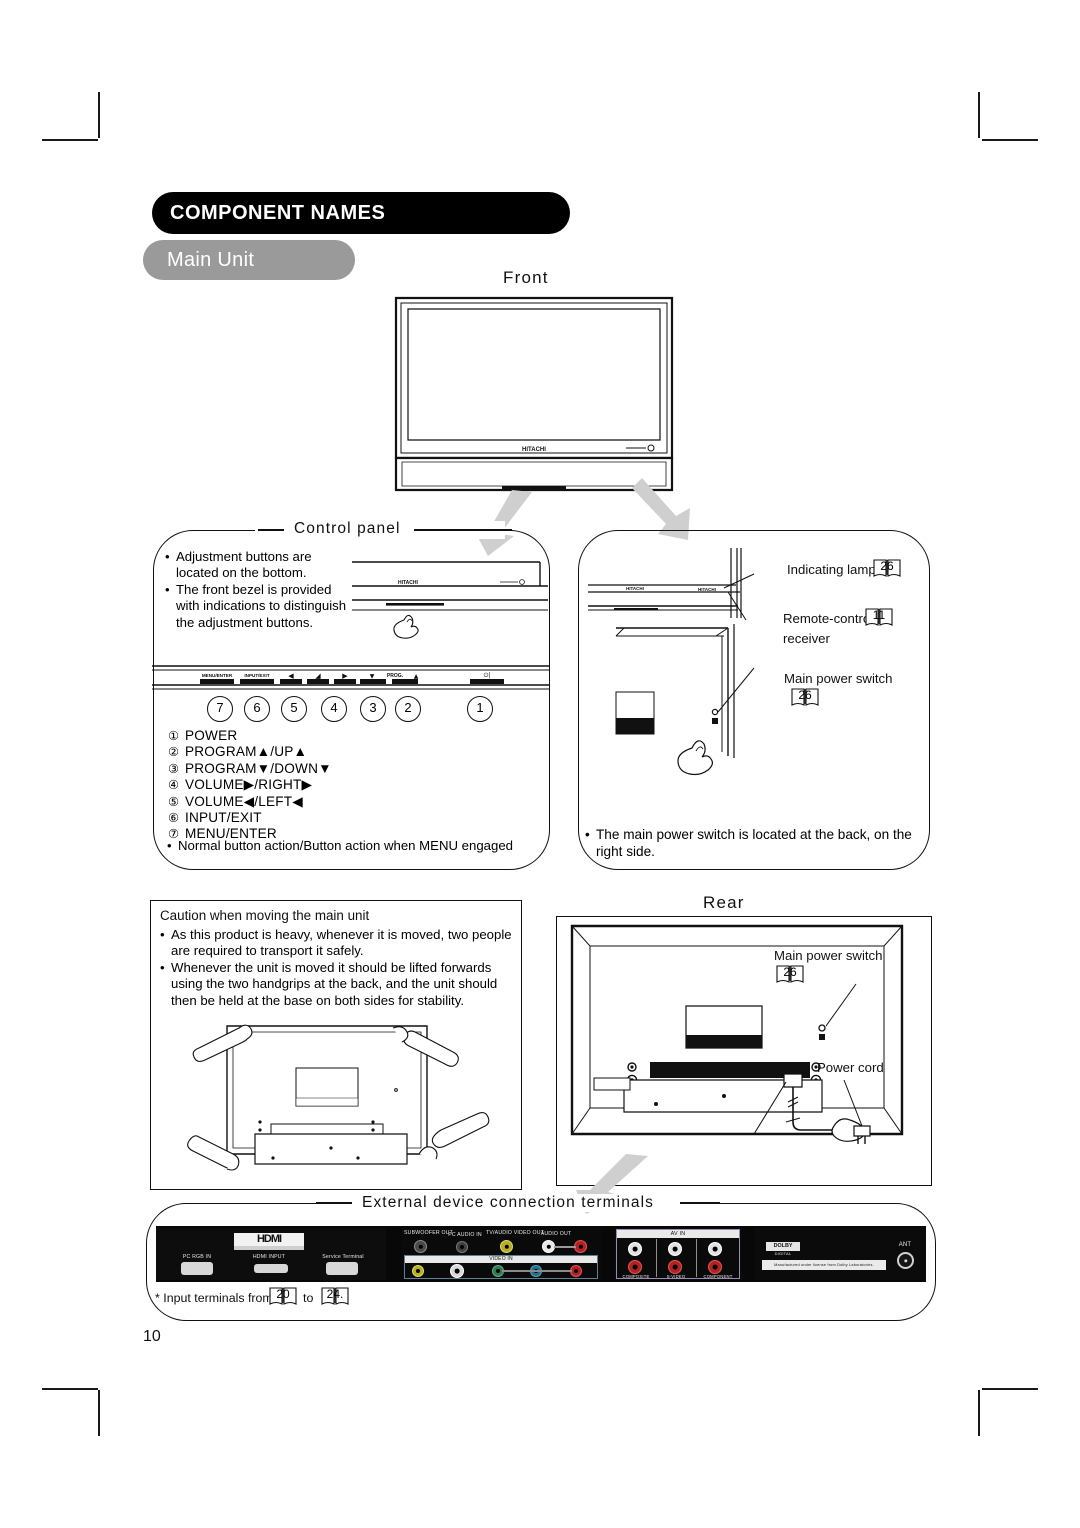  Describe the element at coordinates (534, 396) in the screenshot. I see `front-tv-illustration: HITACHI` at that location.